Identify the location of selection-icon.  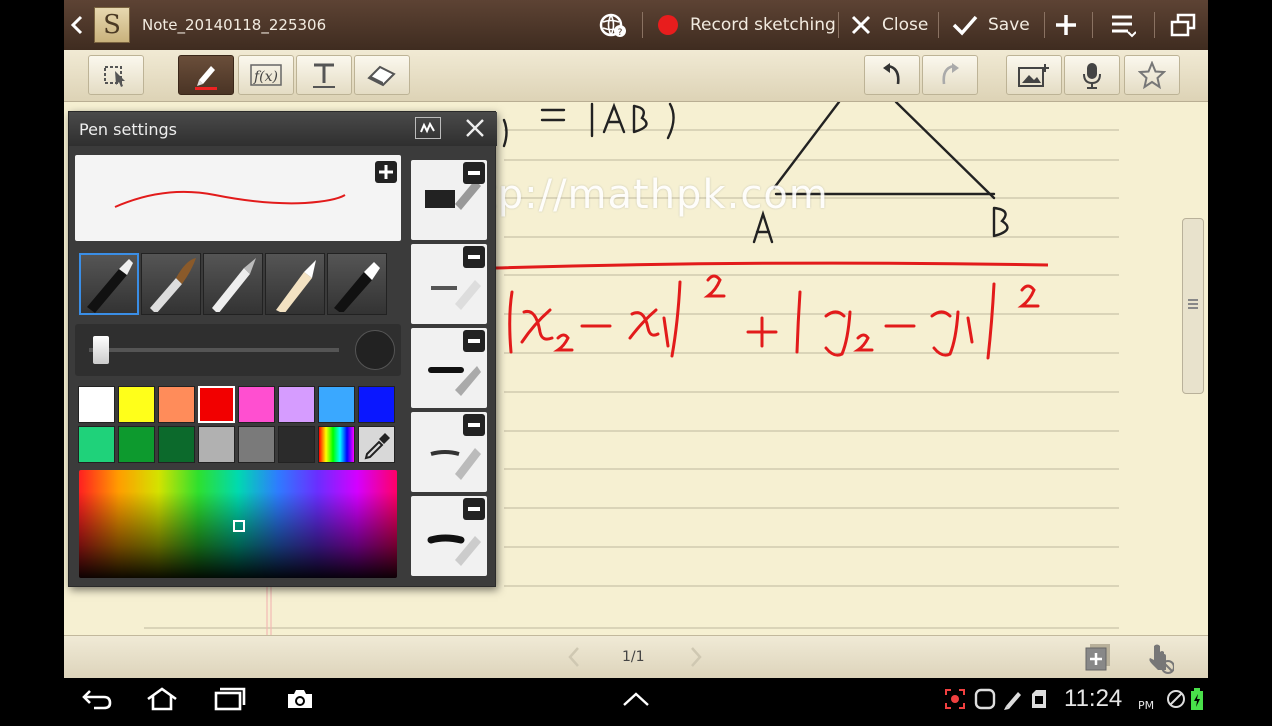
(114, 76).